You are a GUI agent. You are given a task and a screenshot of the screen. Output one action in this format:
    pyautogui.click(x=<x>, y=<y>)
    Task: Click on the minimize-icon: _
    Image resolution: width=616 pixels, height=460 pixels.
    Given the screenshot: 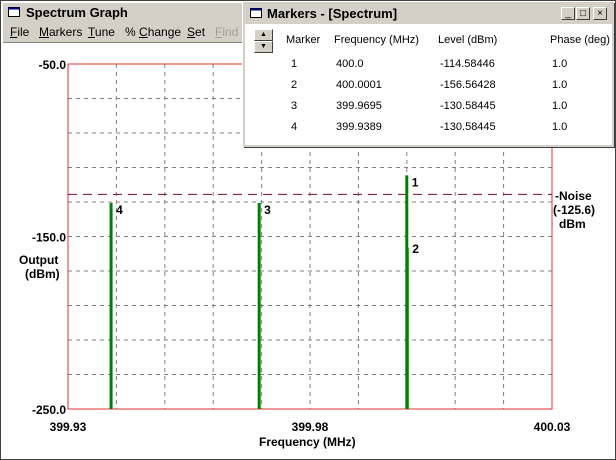 What is the action you would take?
    pyautogui.click(x=568, y=13)
    